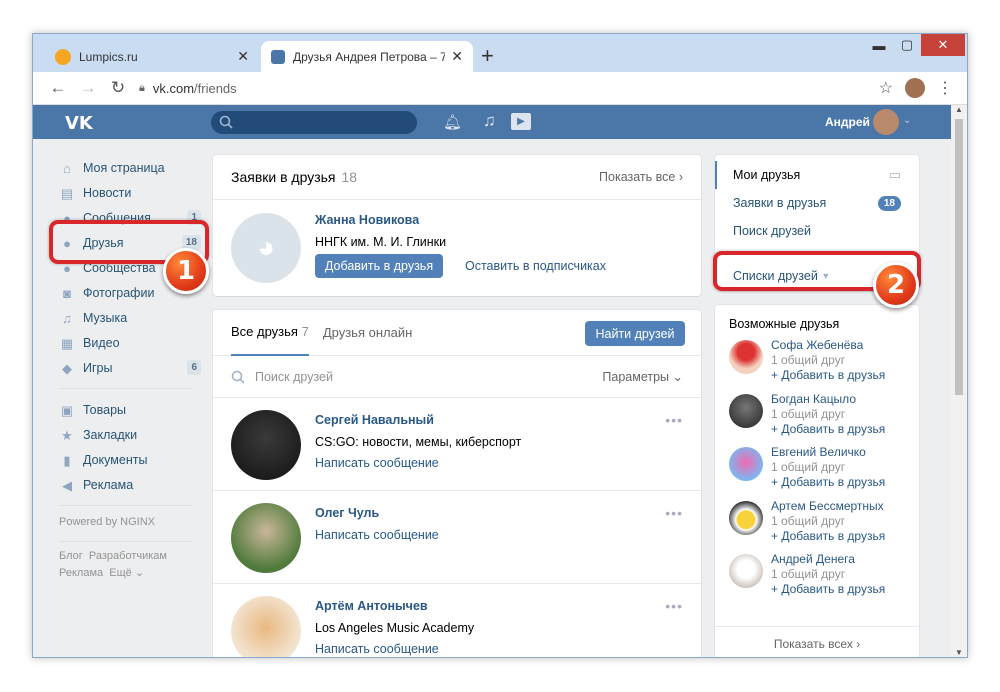 Image resolution: width=1000 pixels, height=692 pixels. I want to click on nav-music: ♫ Музыка, so click(130, 317).